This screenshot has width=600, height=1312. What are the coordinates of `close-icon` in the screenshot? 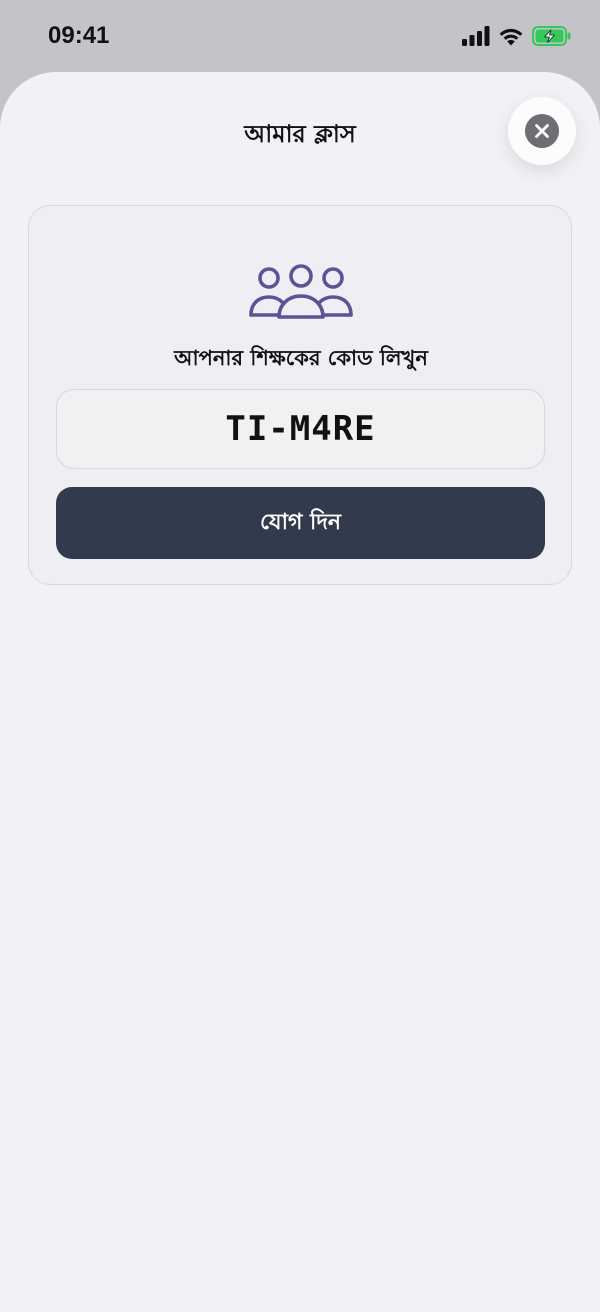 It's located at (542, 131).